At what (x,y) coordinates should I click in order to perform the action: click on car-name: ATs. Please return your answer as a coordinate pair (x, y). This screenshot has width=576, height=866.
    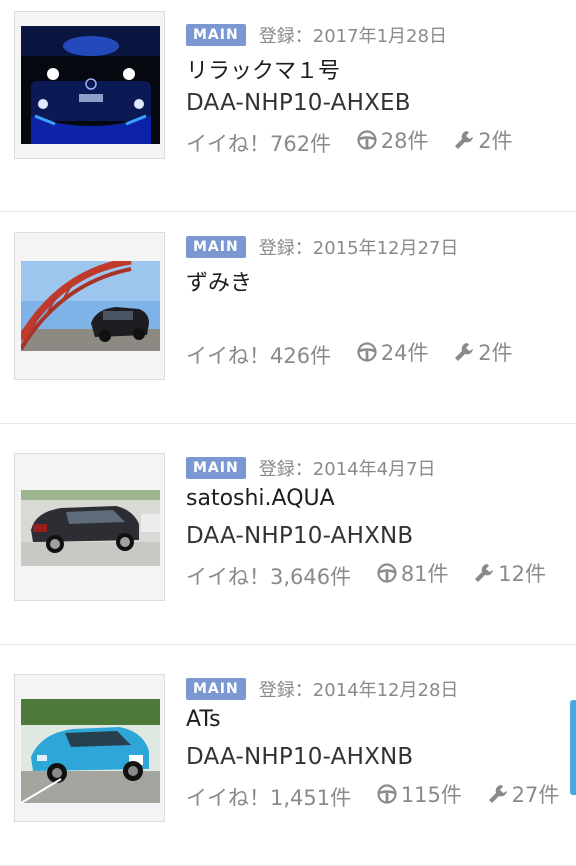
    Looking at the image, I should click on (203, 719).